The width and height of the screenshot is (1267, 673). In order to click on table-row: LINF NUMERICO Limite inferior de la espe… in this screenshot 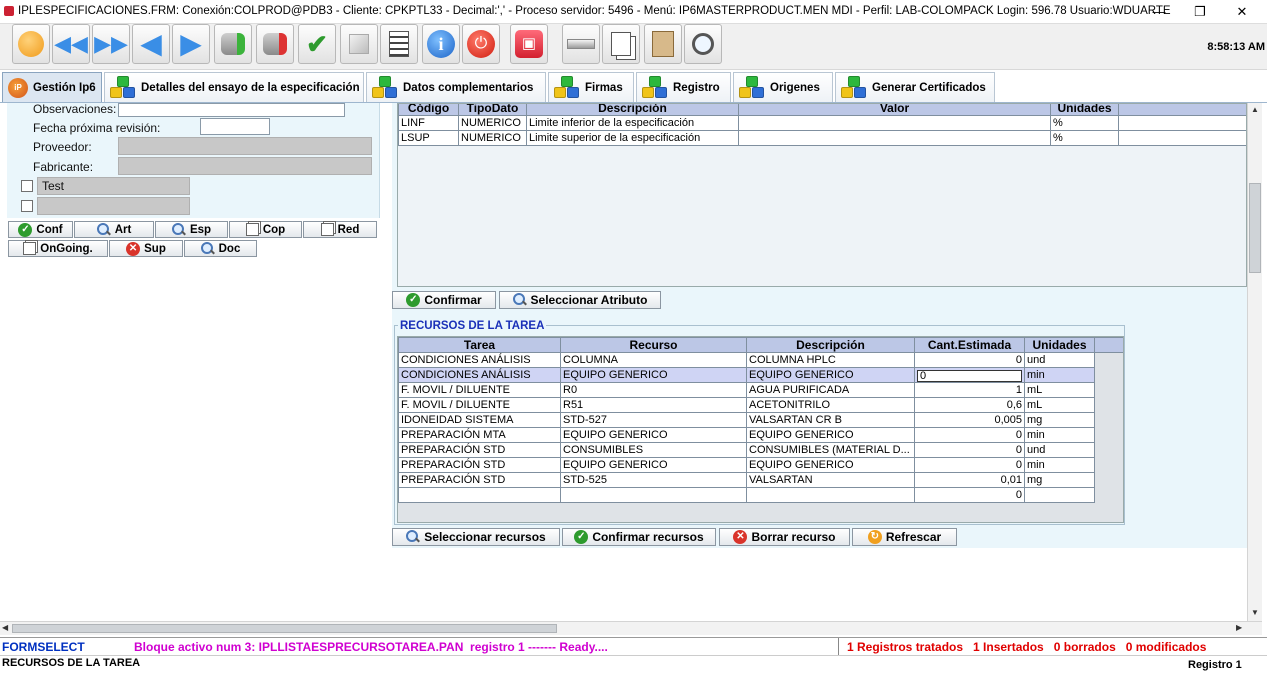, I will do `click(822, 123)`.